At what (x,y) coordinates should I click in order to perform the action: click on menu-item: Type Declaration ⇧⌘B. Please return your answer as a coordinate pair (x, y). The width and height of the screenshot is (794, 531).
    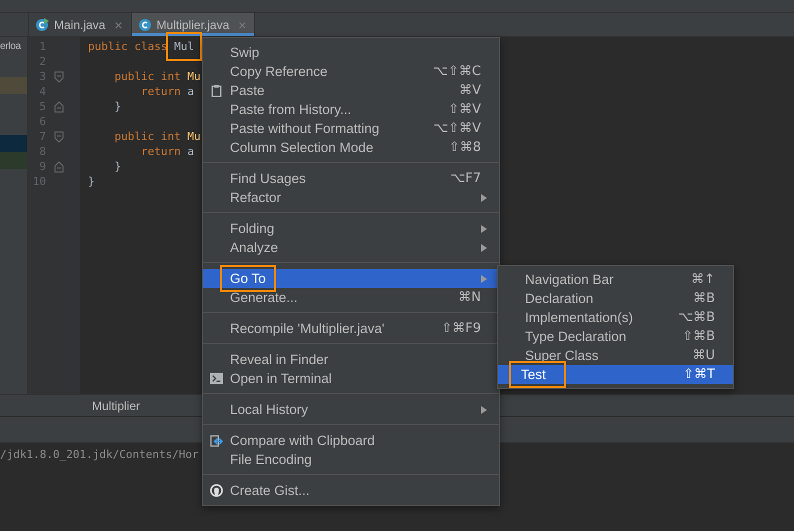
    Looking at the image, I should click on (615, 336).